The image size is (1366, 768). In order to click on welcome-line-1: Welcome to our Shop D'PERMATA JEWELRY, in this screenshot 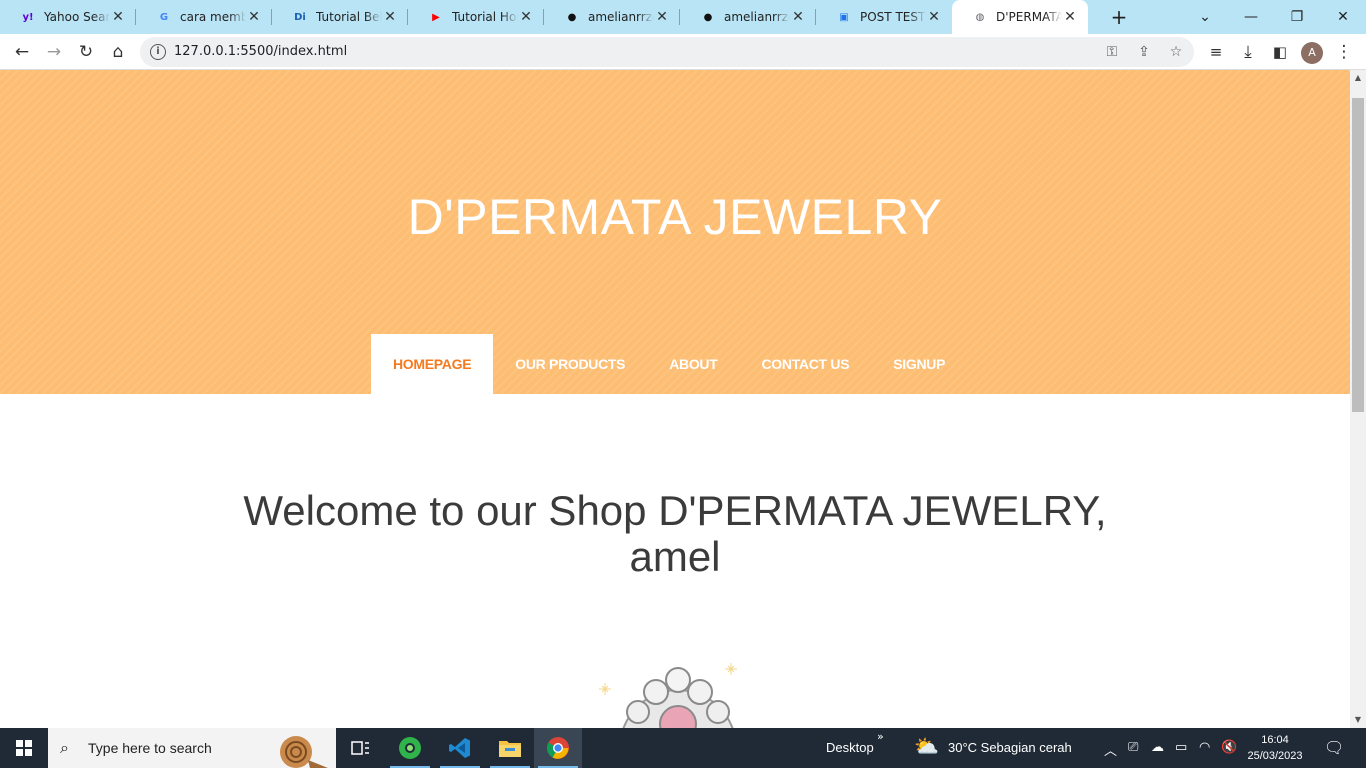, I will do `click(675, 510)`.